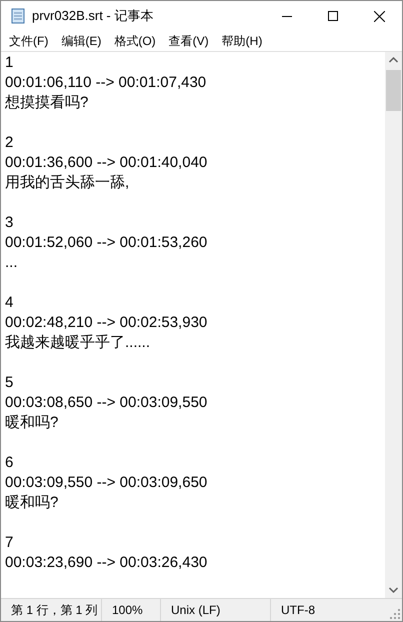 This screenshot has height=622, width=403. Describe the element at coordinates (395, 614) in the screenshot. I see `resize-grip-icon` at that location.